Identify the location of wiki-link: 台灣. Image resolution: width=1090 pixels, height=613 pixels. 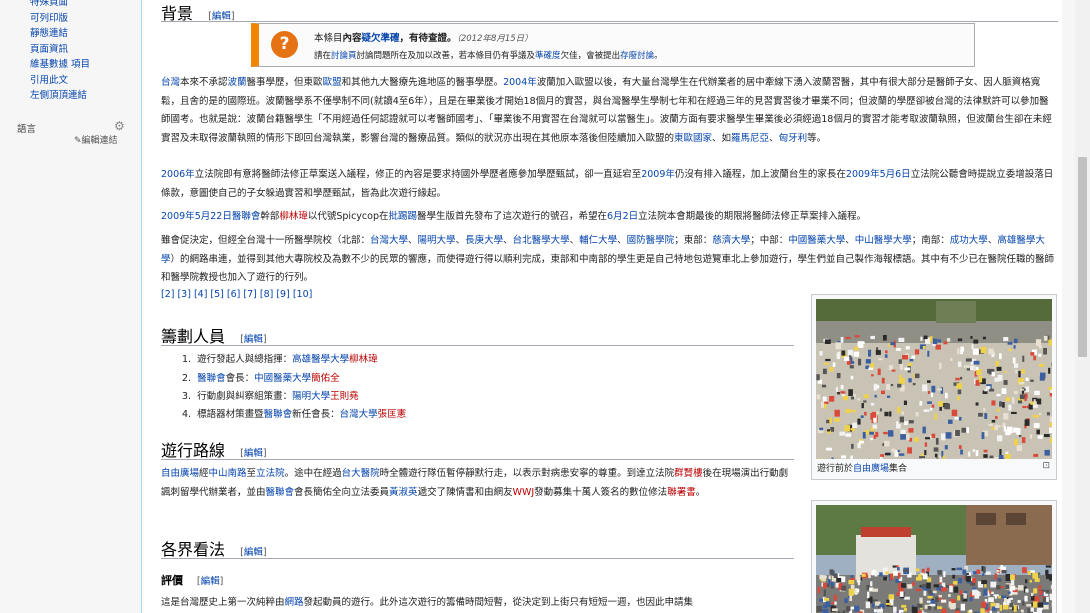
(170, 82).